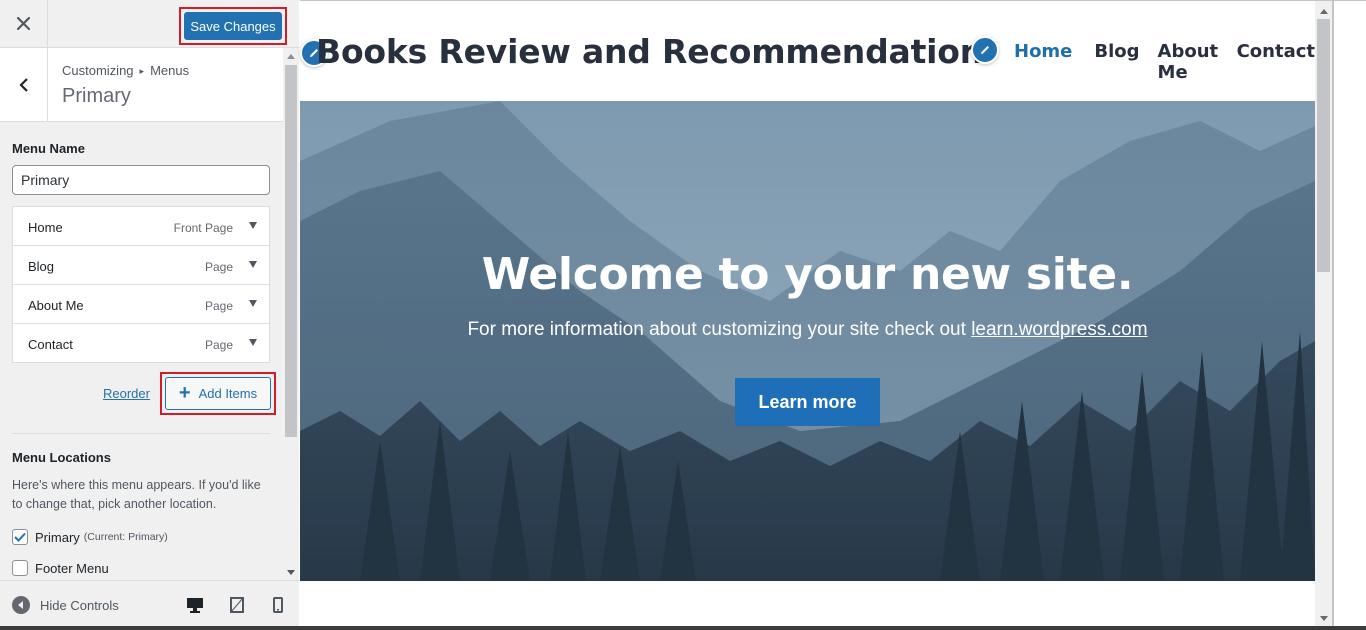 The width and height of the screenshot is (1366, 630). Describe the element at coordinates (1189, 62) in the screenshot. I see `nav-link-about-me: About Me` at that location.